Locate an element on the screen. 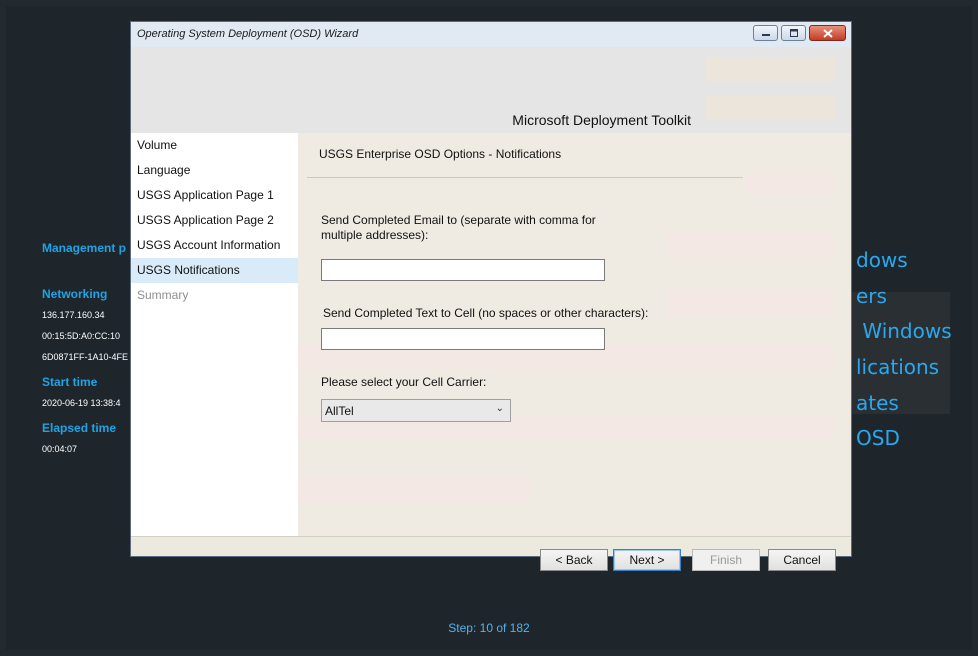  bg-management-label: Management p is located at coordinates (84, 248).